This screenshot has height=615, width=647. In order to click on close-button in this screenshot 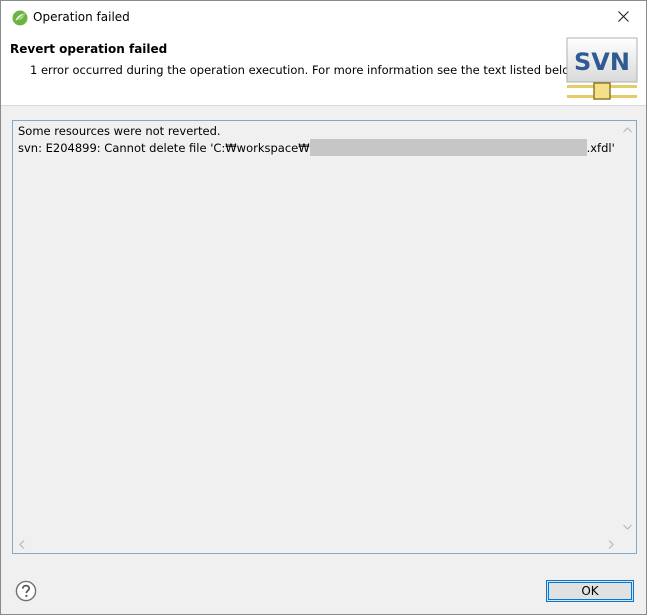, I will do `click(623, 17)`.